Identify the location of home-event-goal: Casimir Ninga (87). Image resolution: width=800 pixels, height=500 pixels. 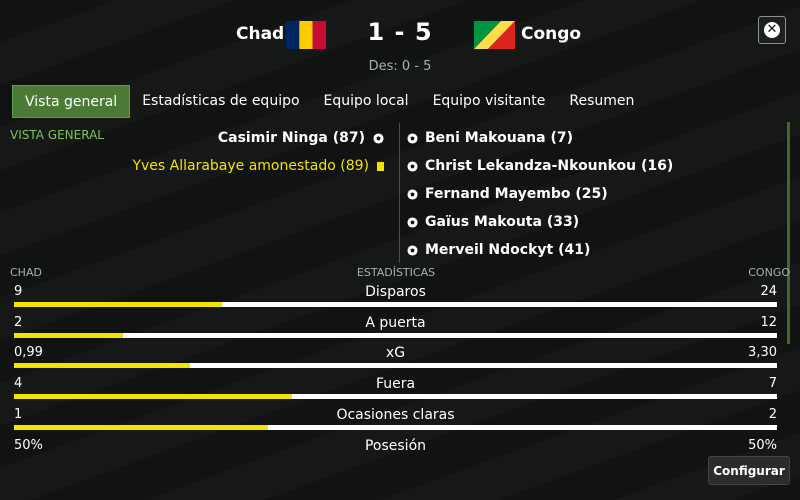
(258, 138).